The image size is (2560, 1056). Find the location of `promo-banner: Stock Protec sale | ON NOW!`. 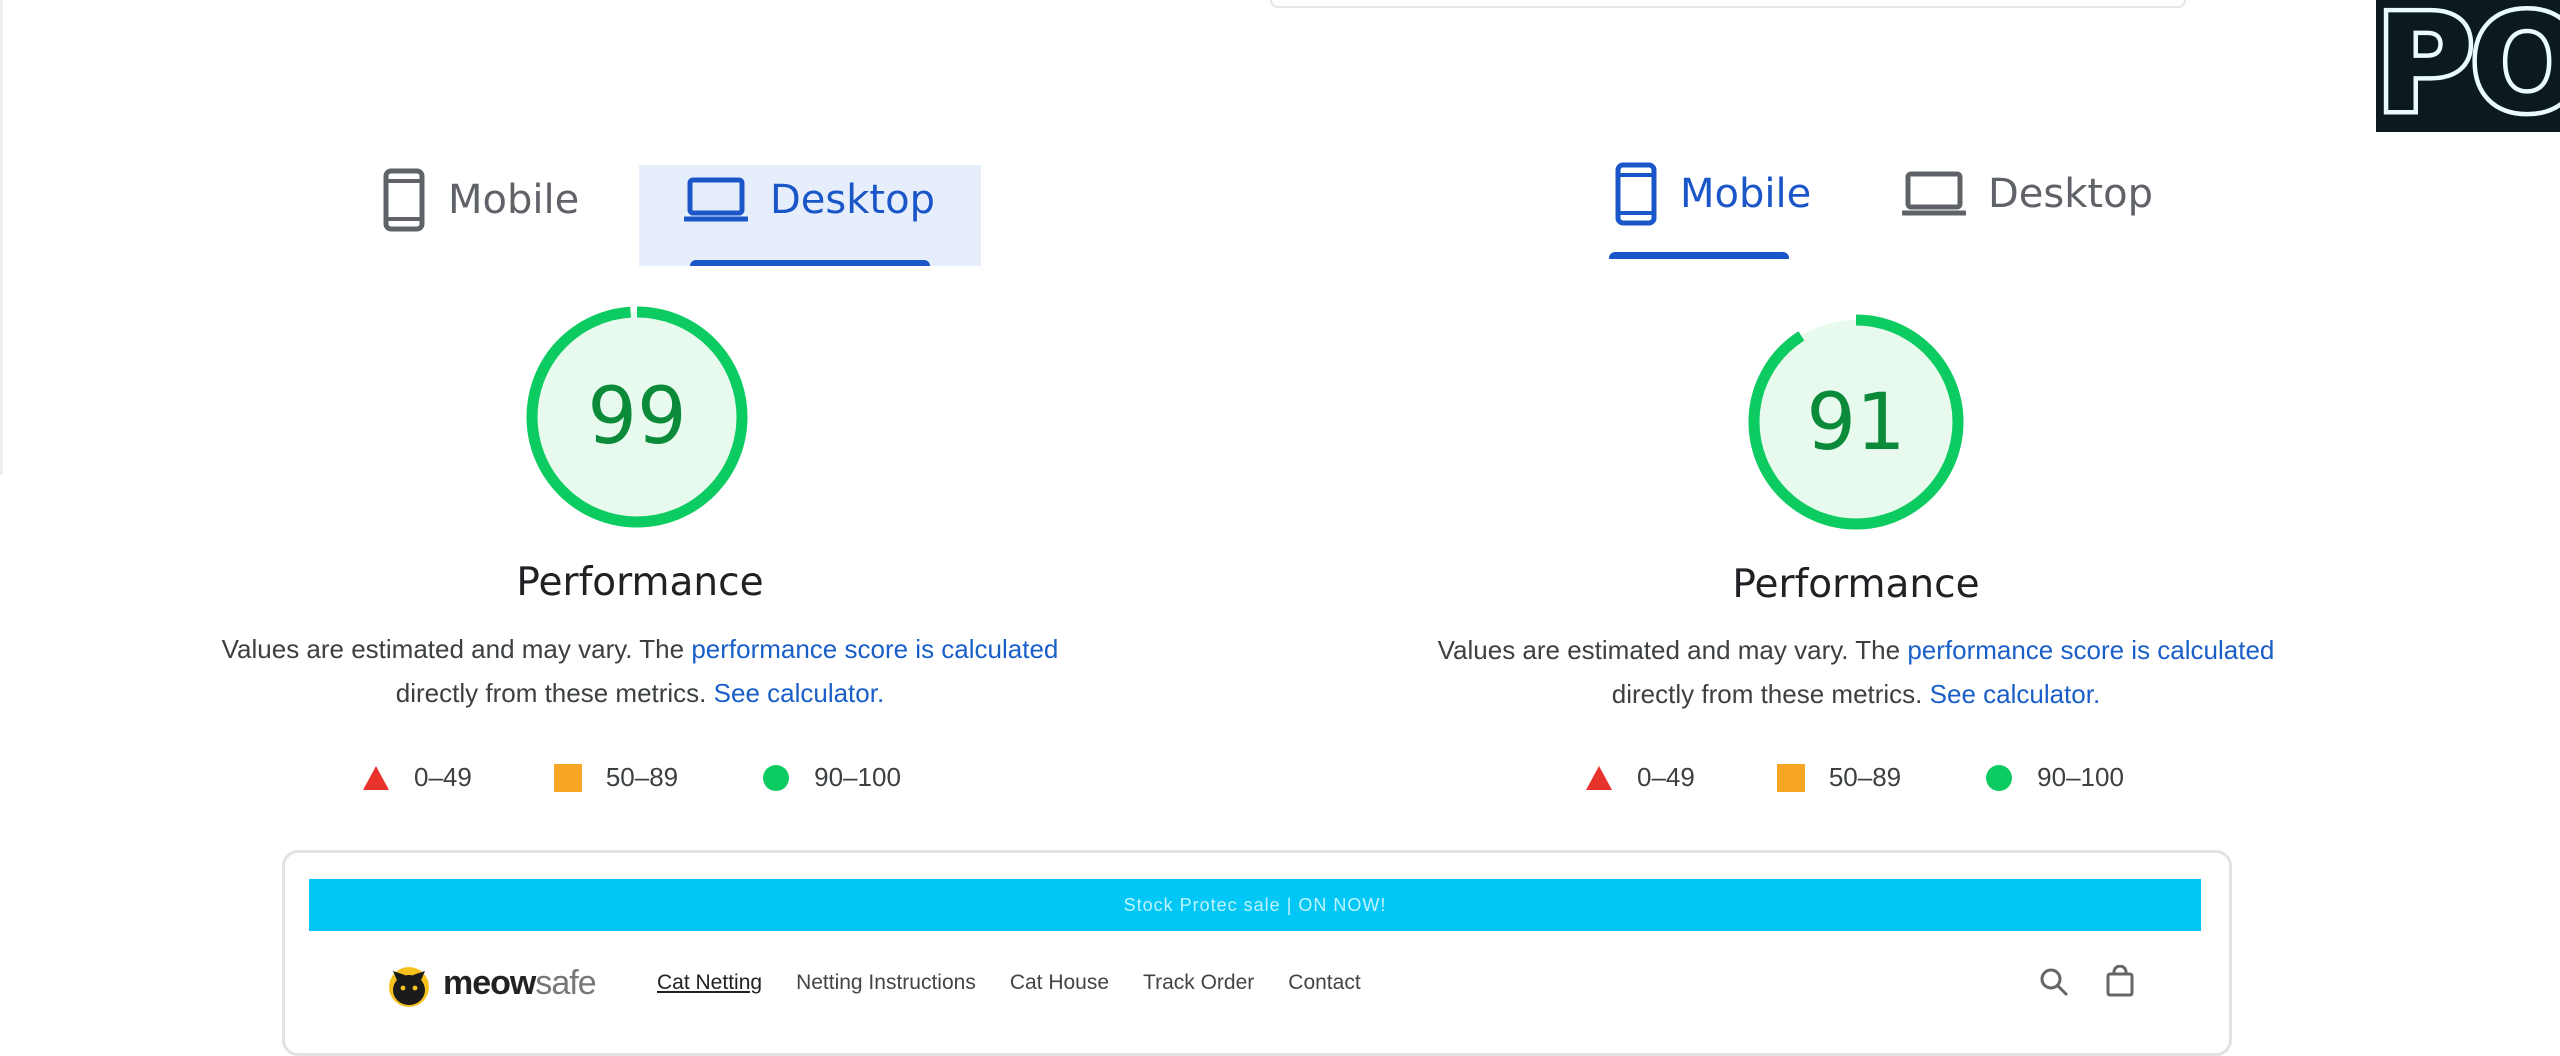

promo-banner: Stock Protec sale | ON NOW! is located at coordinates (1255, 905).